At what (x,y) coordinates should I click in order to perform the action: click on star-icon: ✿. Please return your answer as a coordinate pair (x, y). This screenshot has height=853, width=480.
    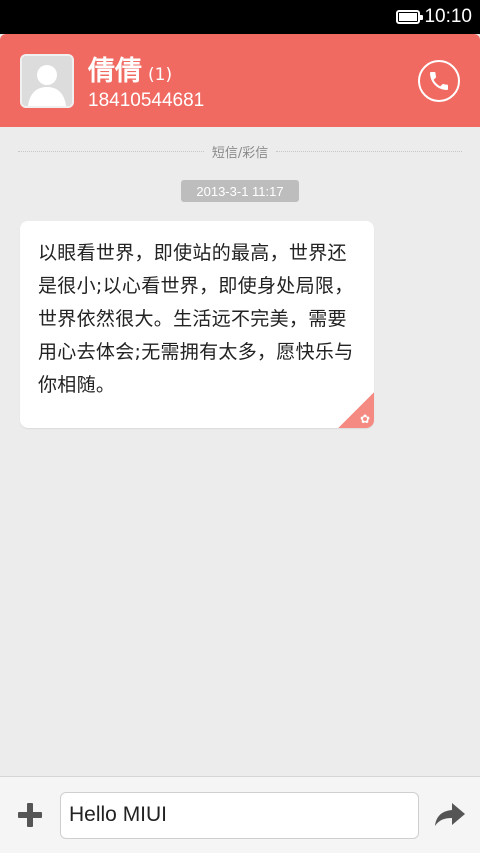
    Looking at the image, I should click on (364, 419).